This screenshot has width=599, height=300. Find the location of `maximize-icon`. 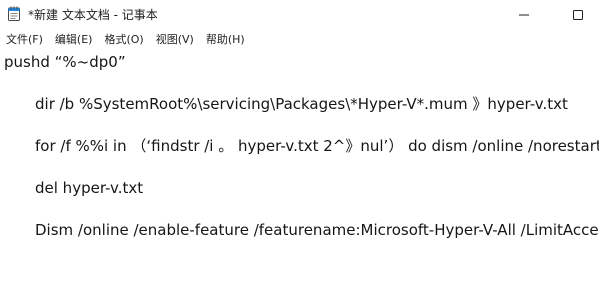

maximize-icon is located at coordinates (578, 15).